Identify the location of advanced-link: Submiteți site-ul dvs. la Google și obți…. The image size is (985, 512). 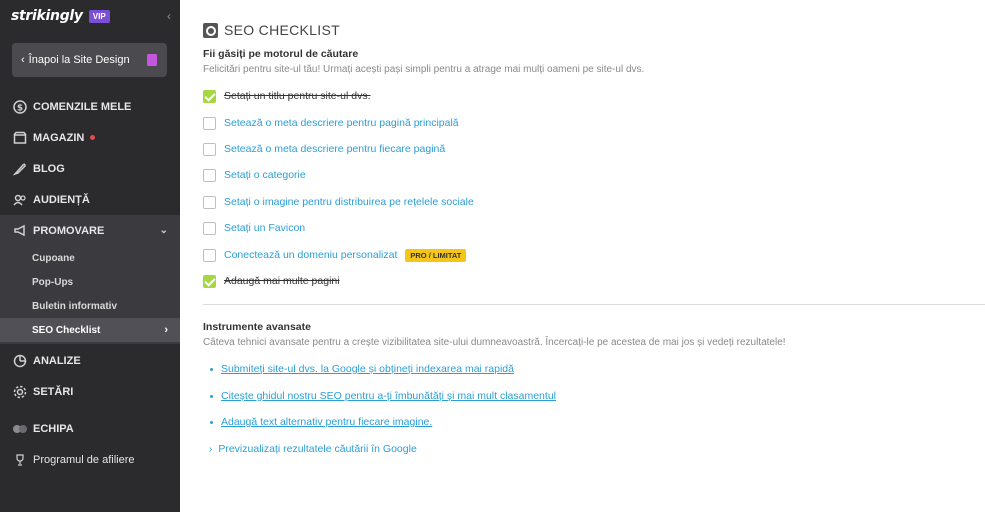
(362, 369).